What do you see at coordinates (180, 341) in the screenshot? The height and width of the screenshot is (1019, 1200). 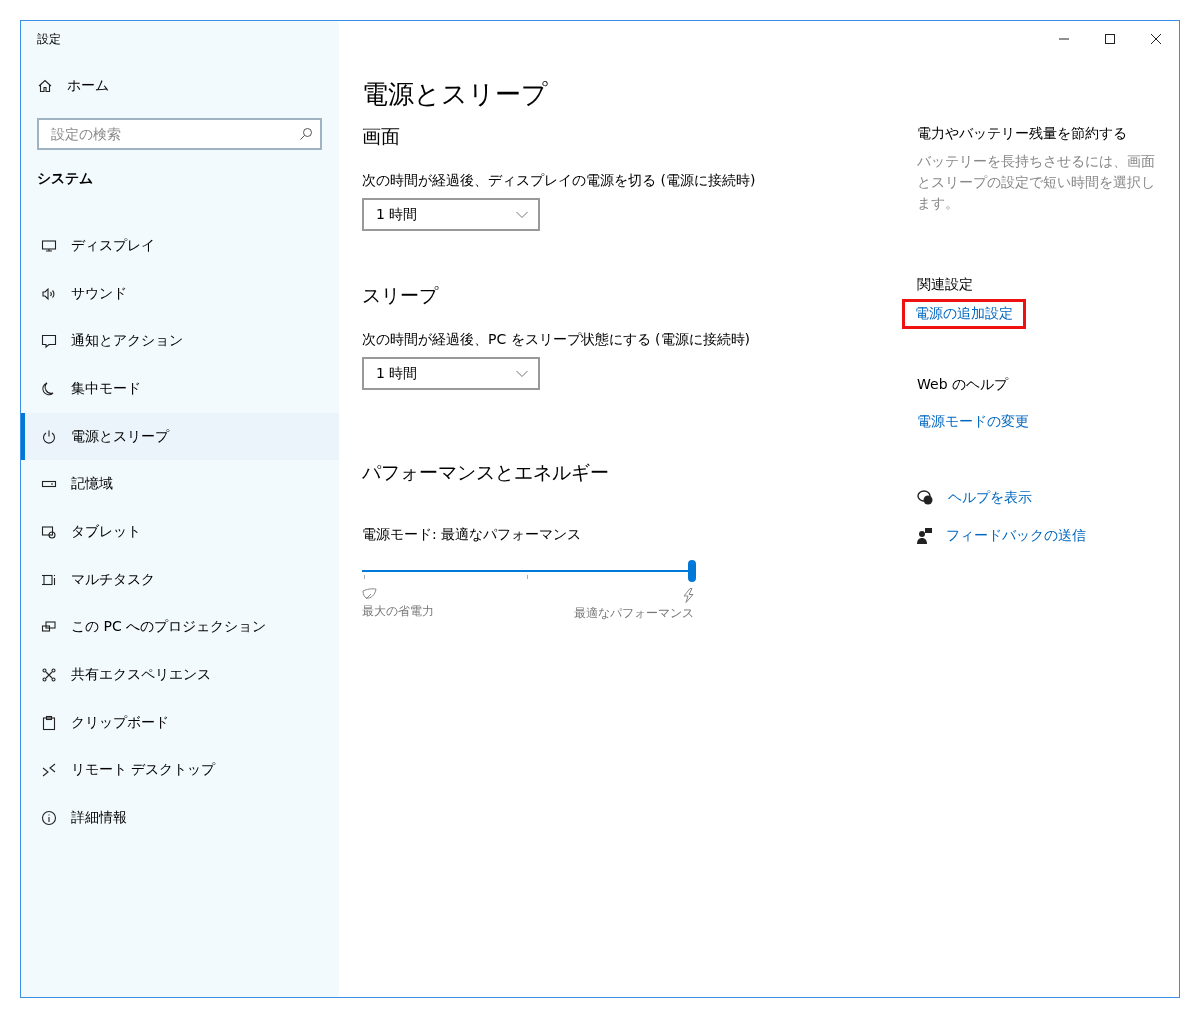 I see `sidebar-item: 通知とアクション` at bounding box center [180, 341].